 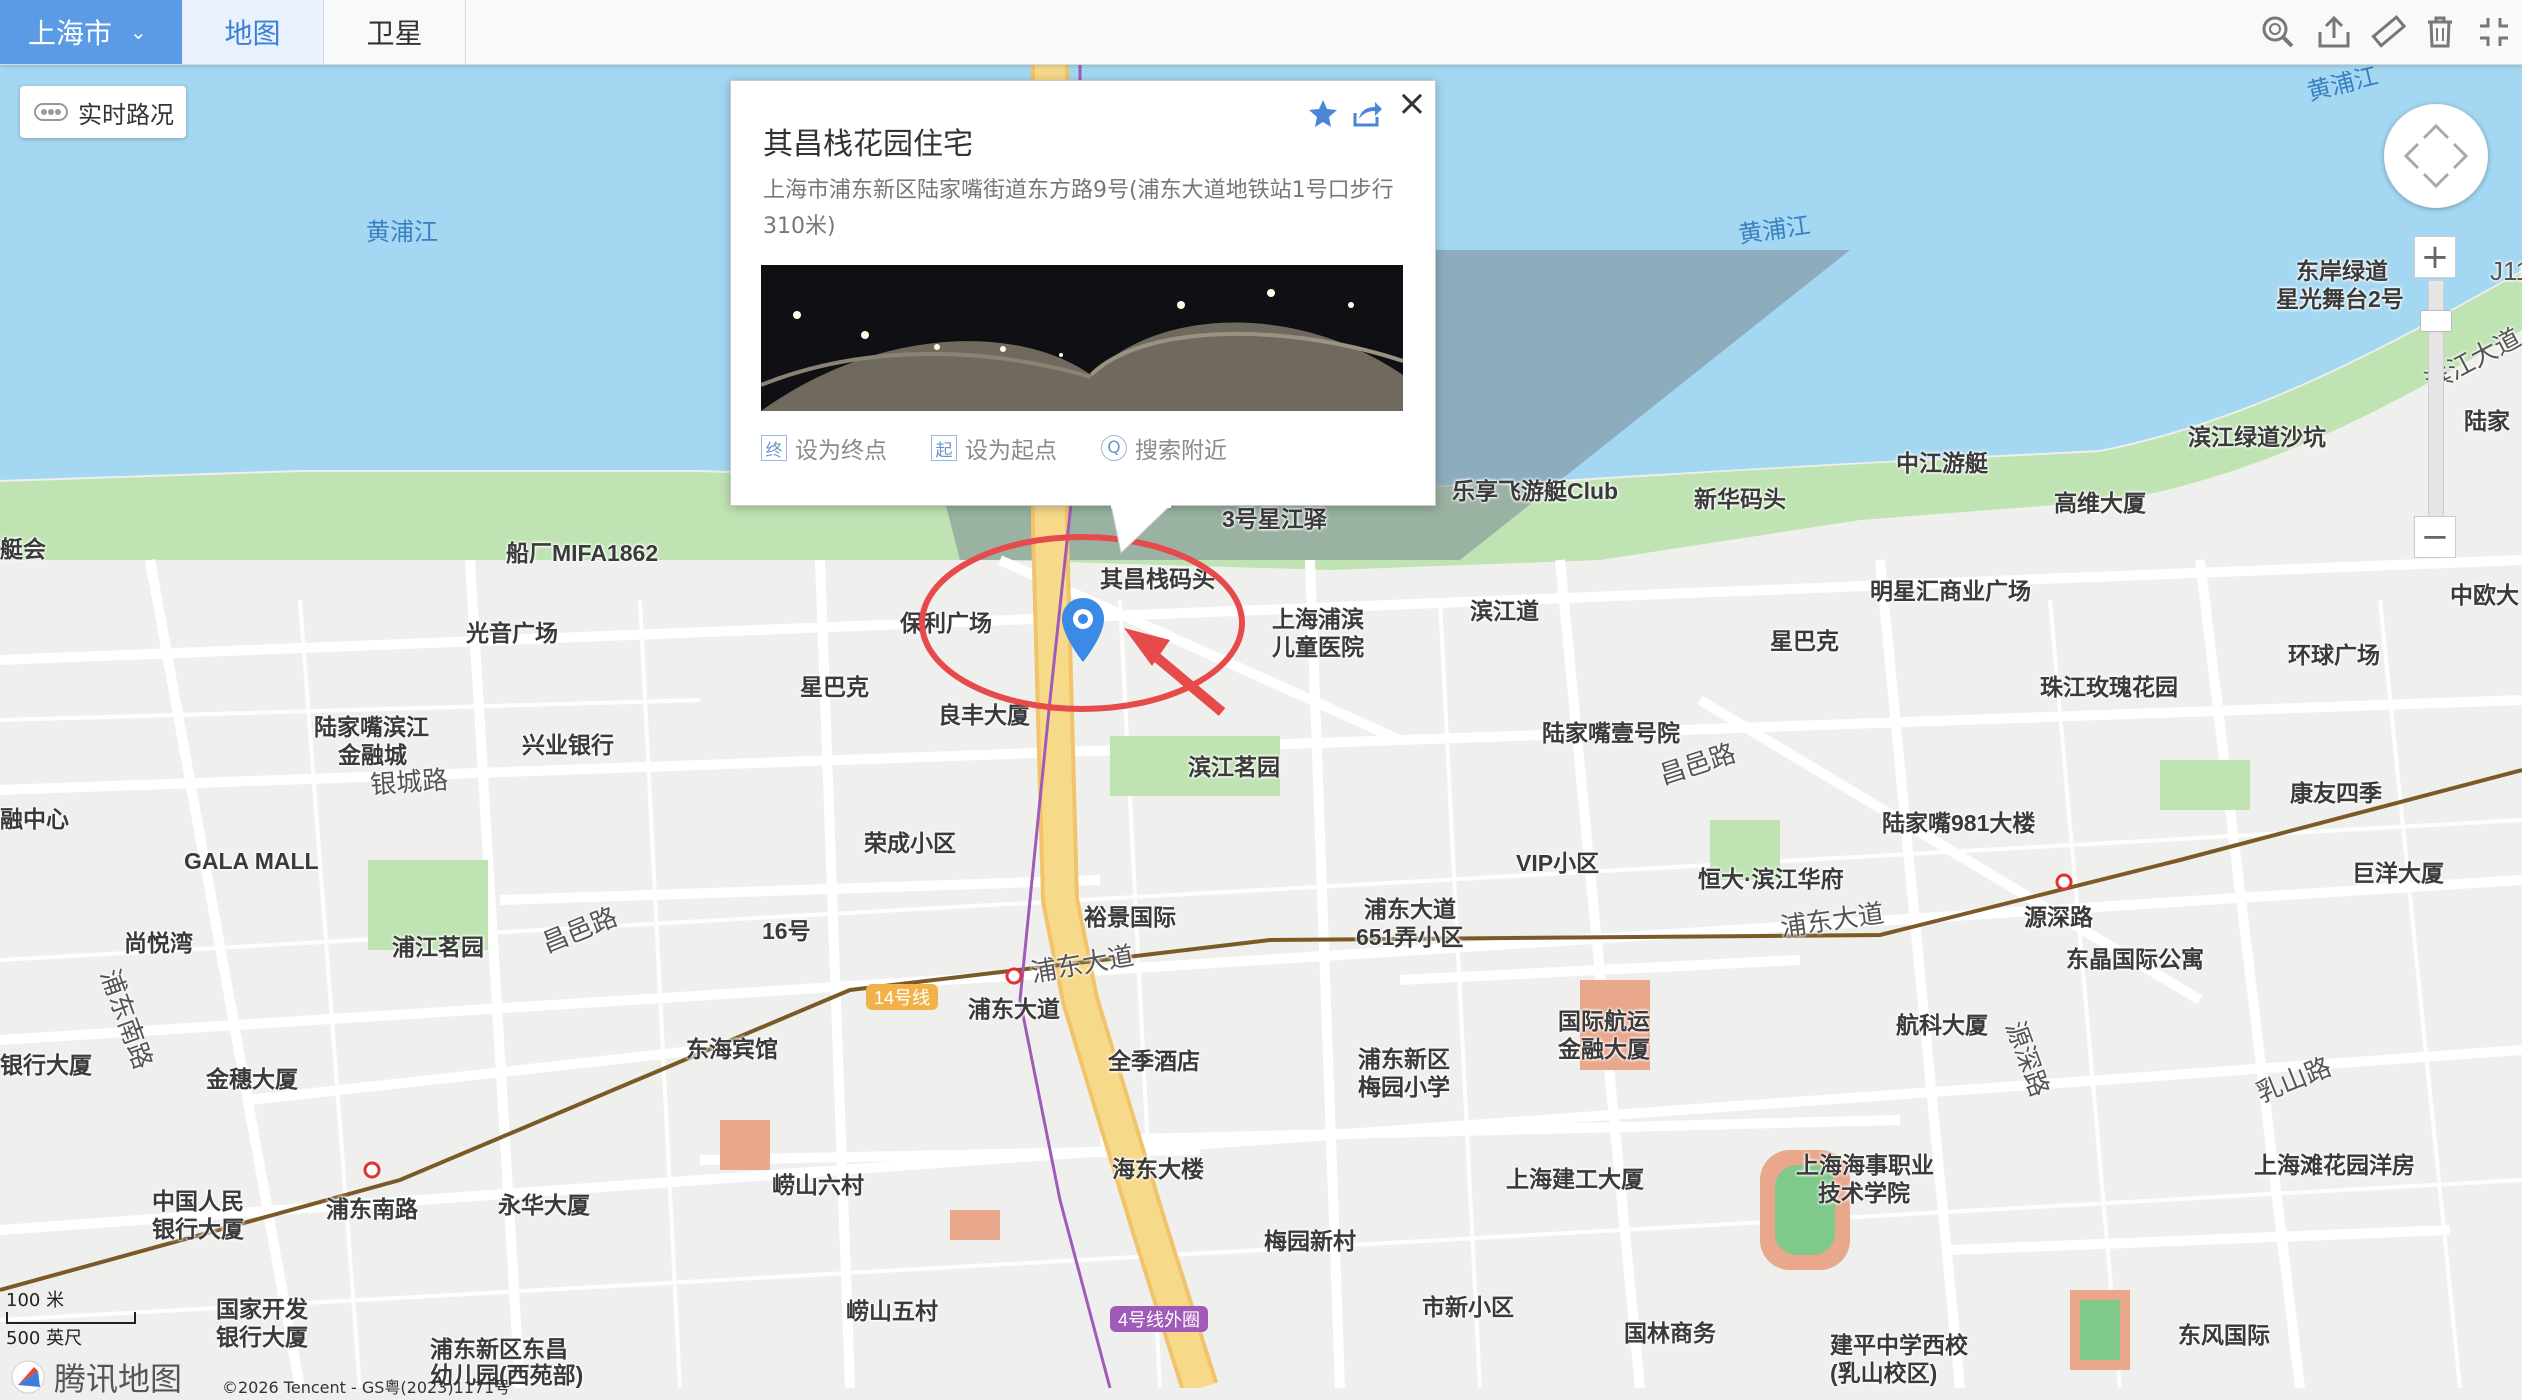 What do you see at coordinates (1078, 208) in the screenshot?
I see `place-address: 上海市浦东新区陆家嘴街道东方路9号(浦东大道地铁站1号口步行310米)` at bounding box center [1078, 208].